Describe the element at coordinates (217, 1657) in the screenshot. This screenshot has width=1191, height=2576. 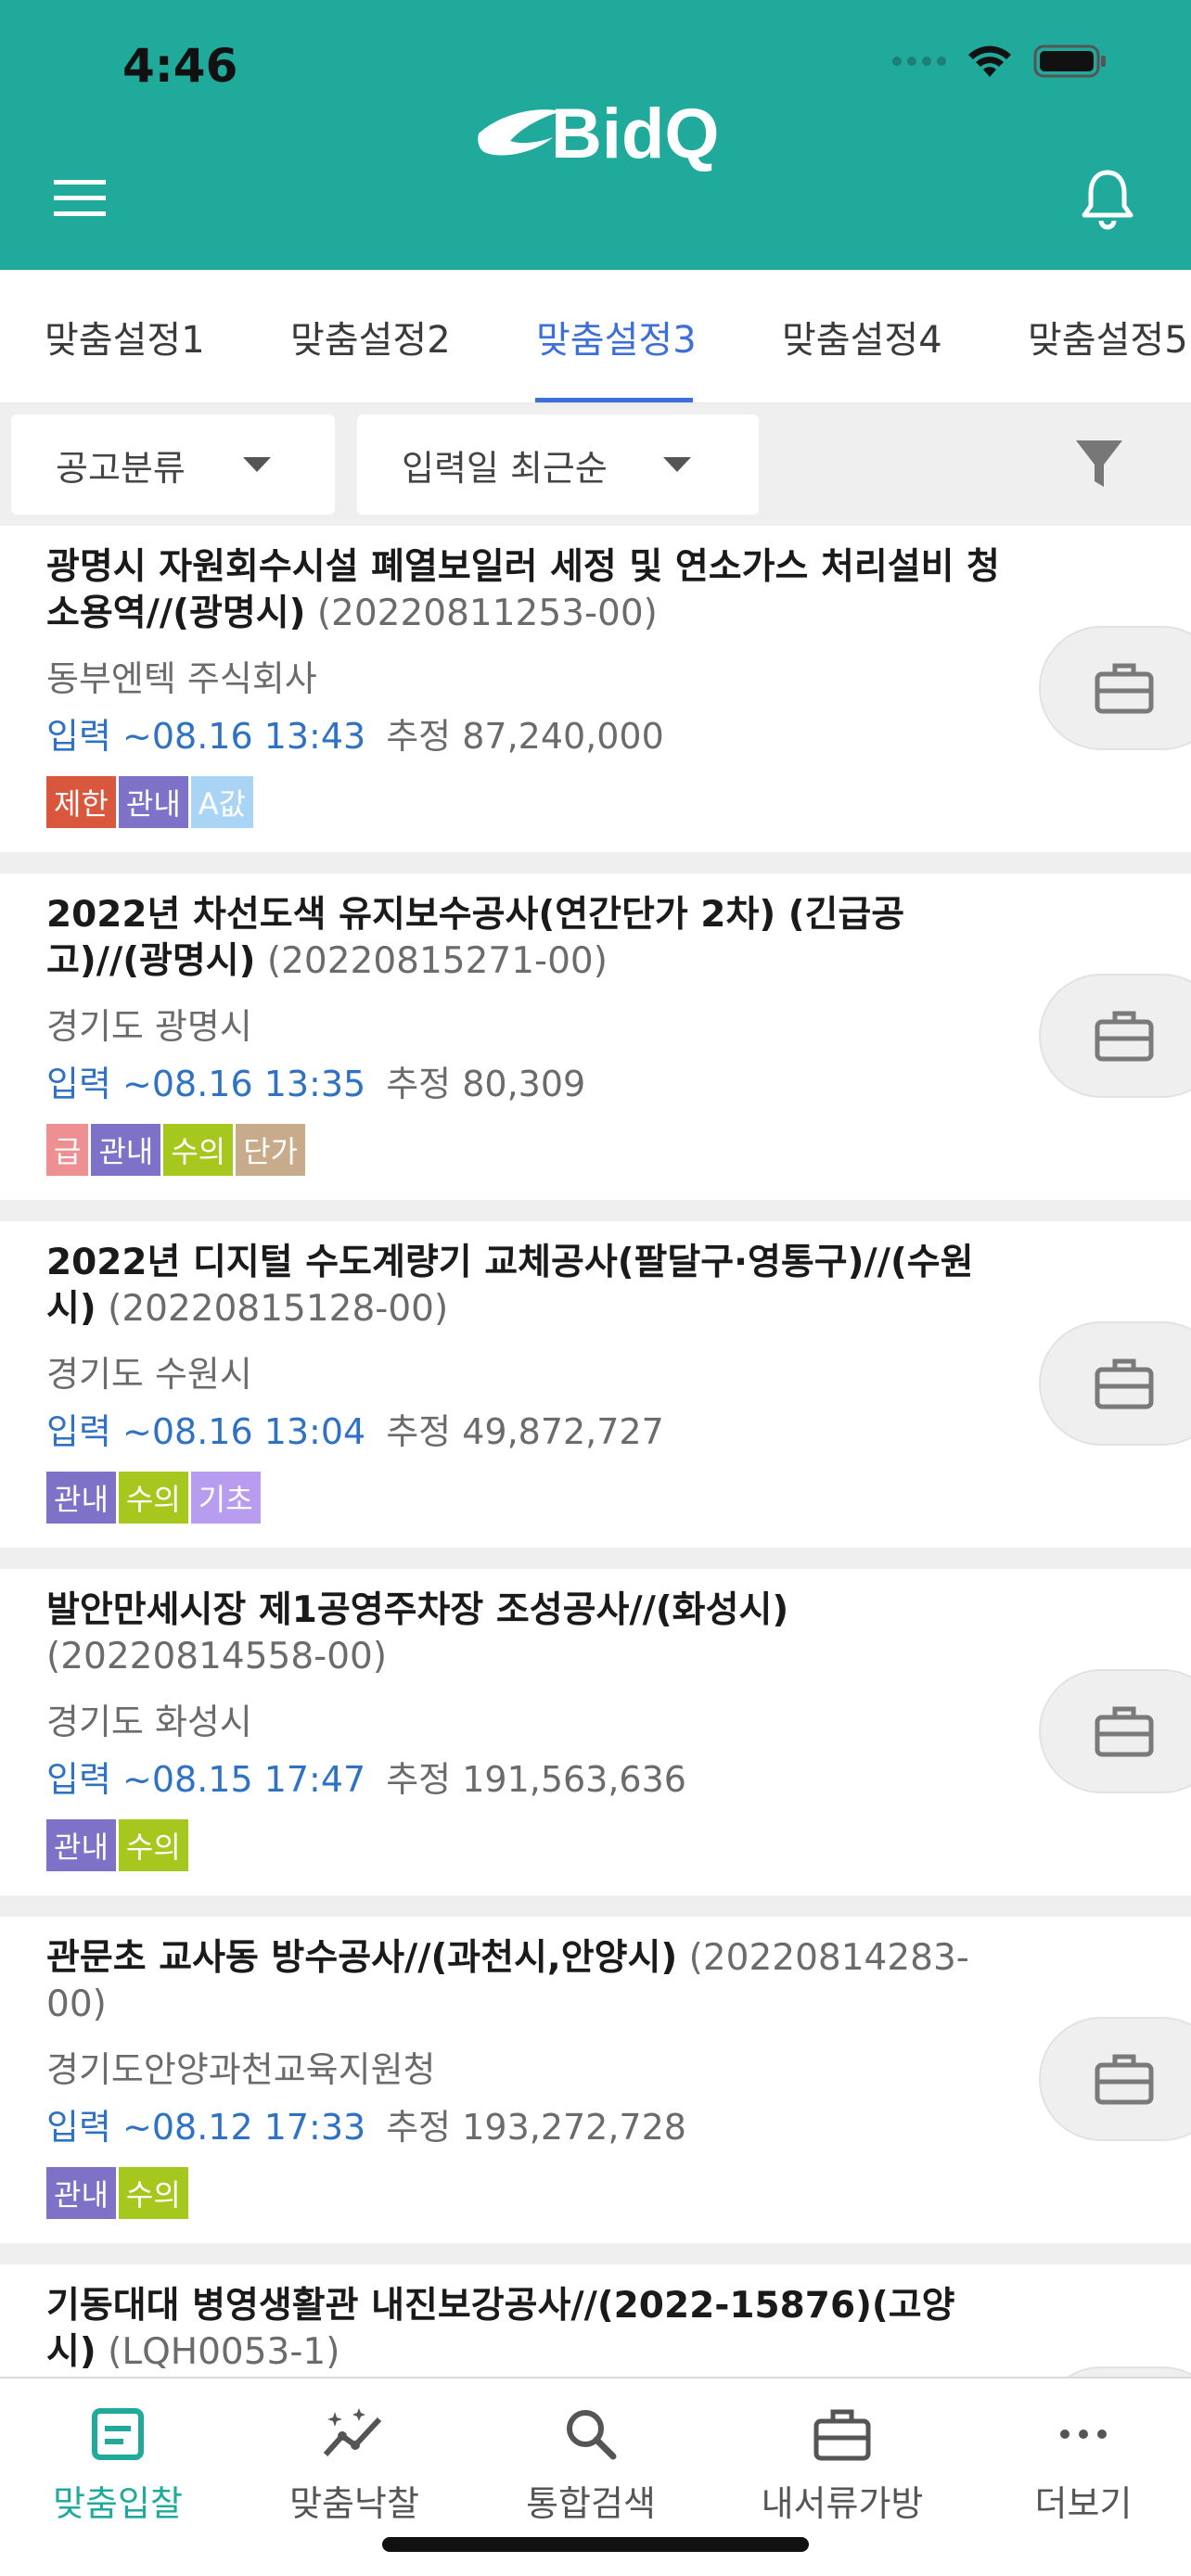
I see `bid-code: (20220814558-00)` at that location.